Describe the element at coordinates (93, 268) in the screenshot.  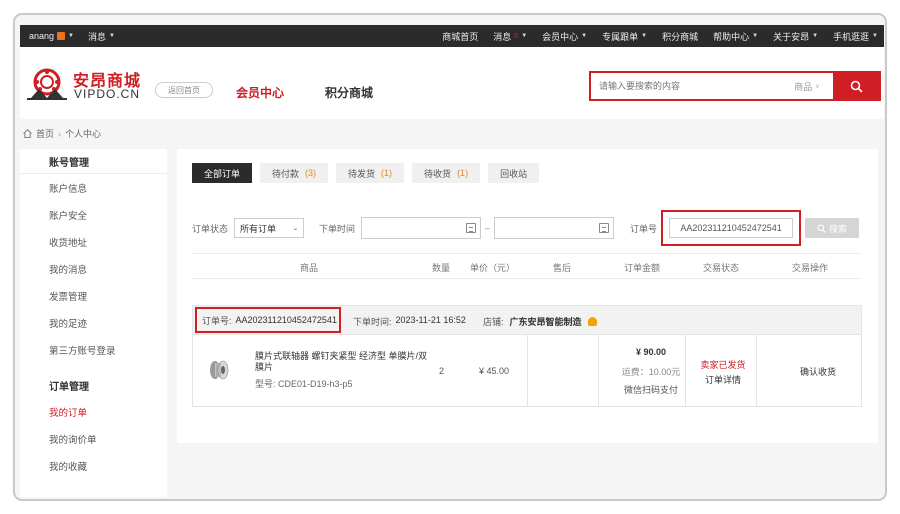
I see `sidebar-item-messages: 我的消息` at that location.